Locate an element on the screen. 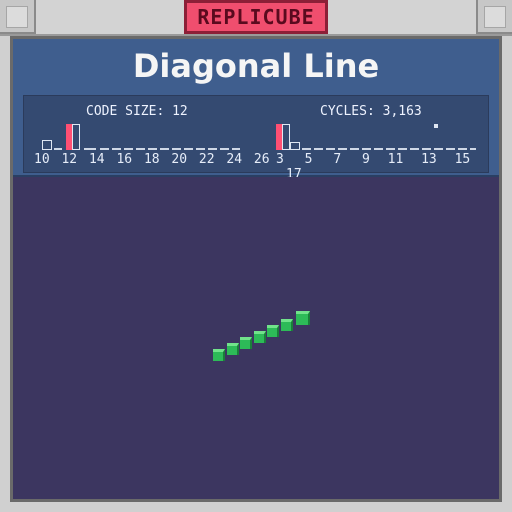 This screenshot has height=512, width=512. tick-label: 16 is located at coordinates (124, 159).